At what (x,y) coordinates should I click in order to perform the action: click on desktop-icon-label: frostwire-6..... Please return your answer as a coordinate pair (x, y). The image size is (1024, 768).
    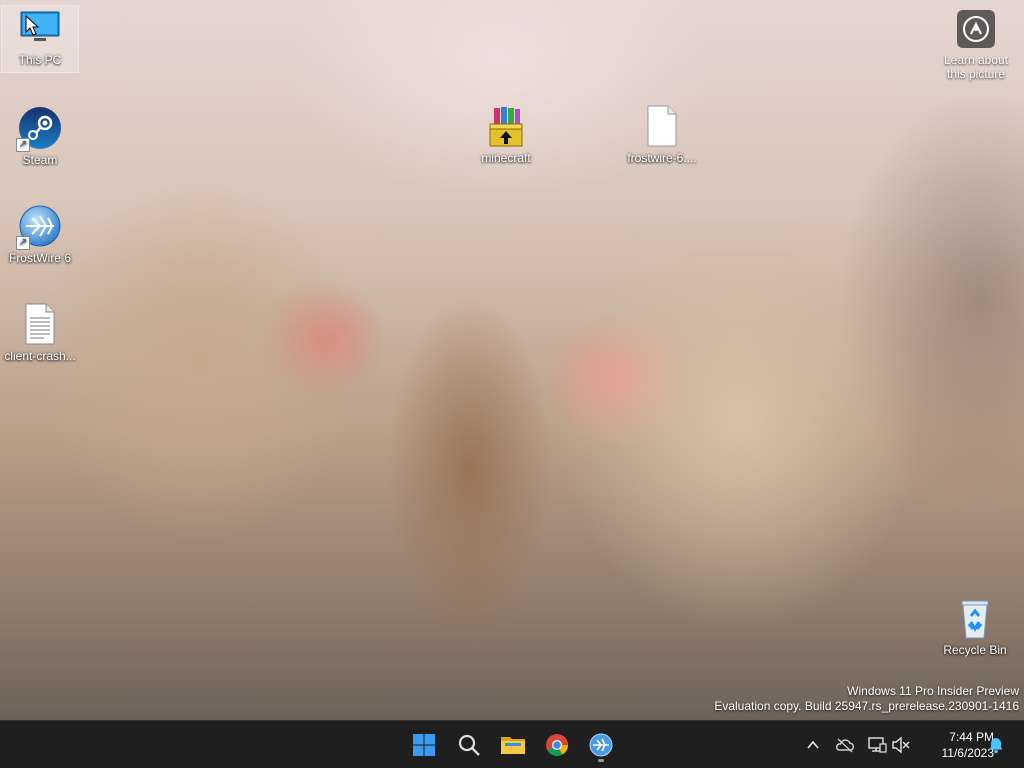
    Looking at the image, I should click on (662, 158).